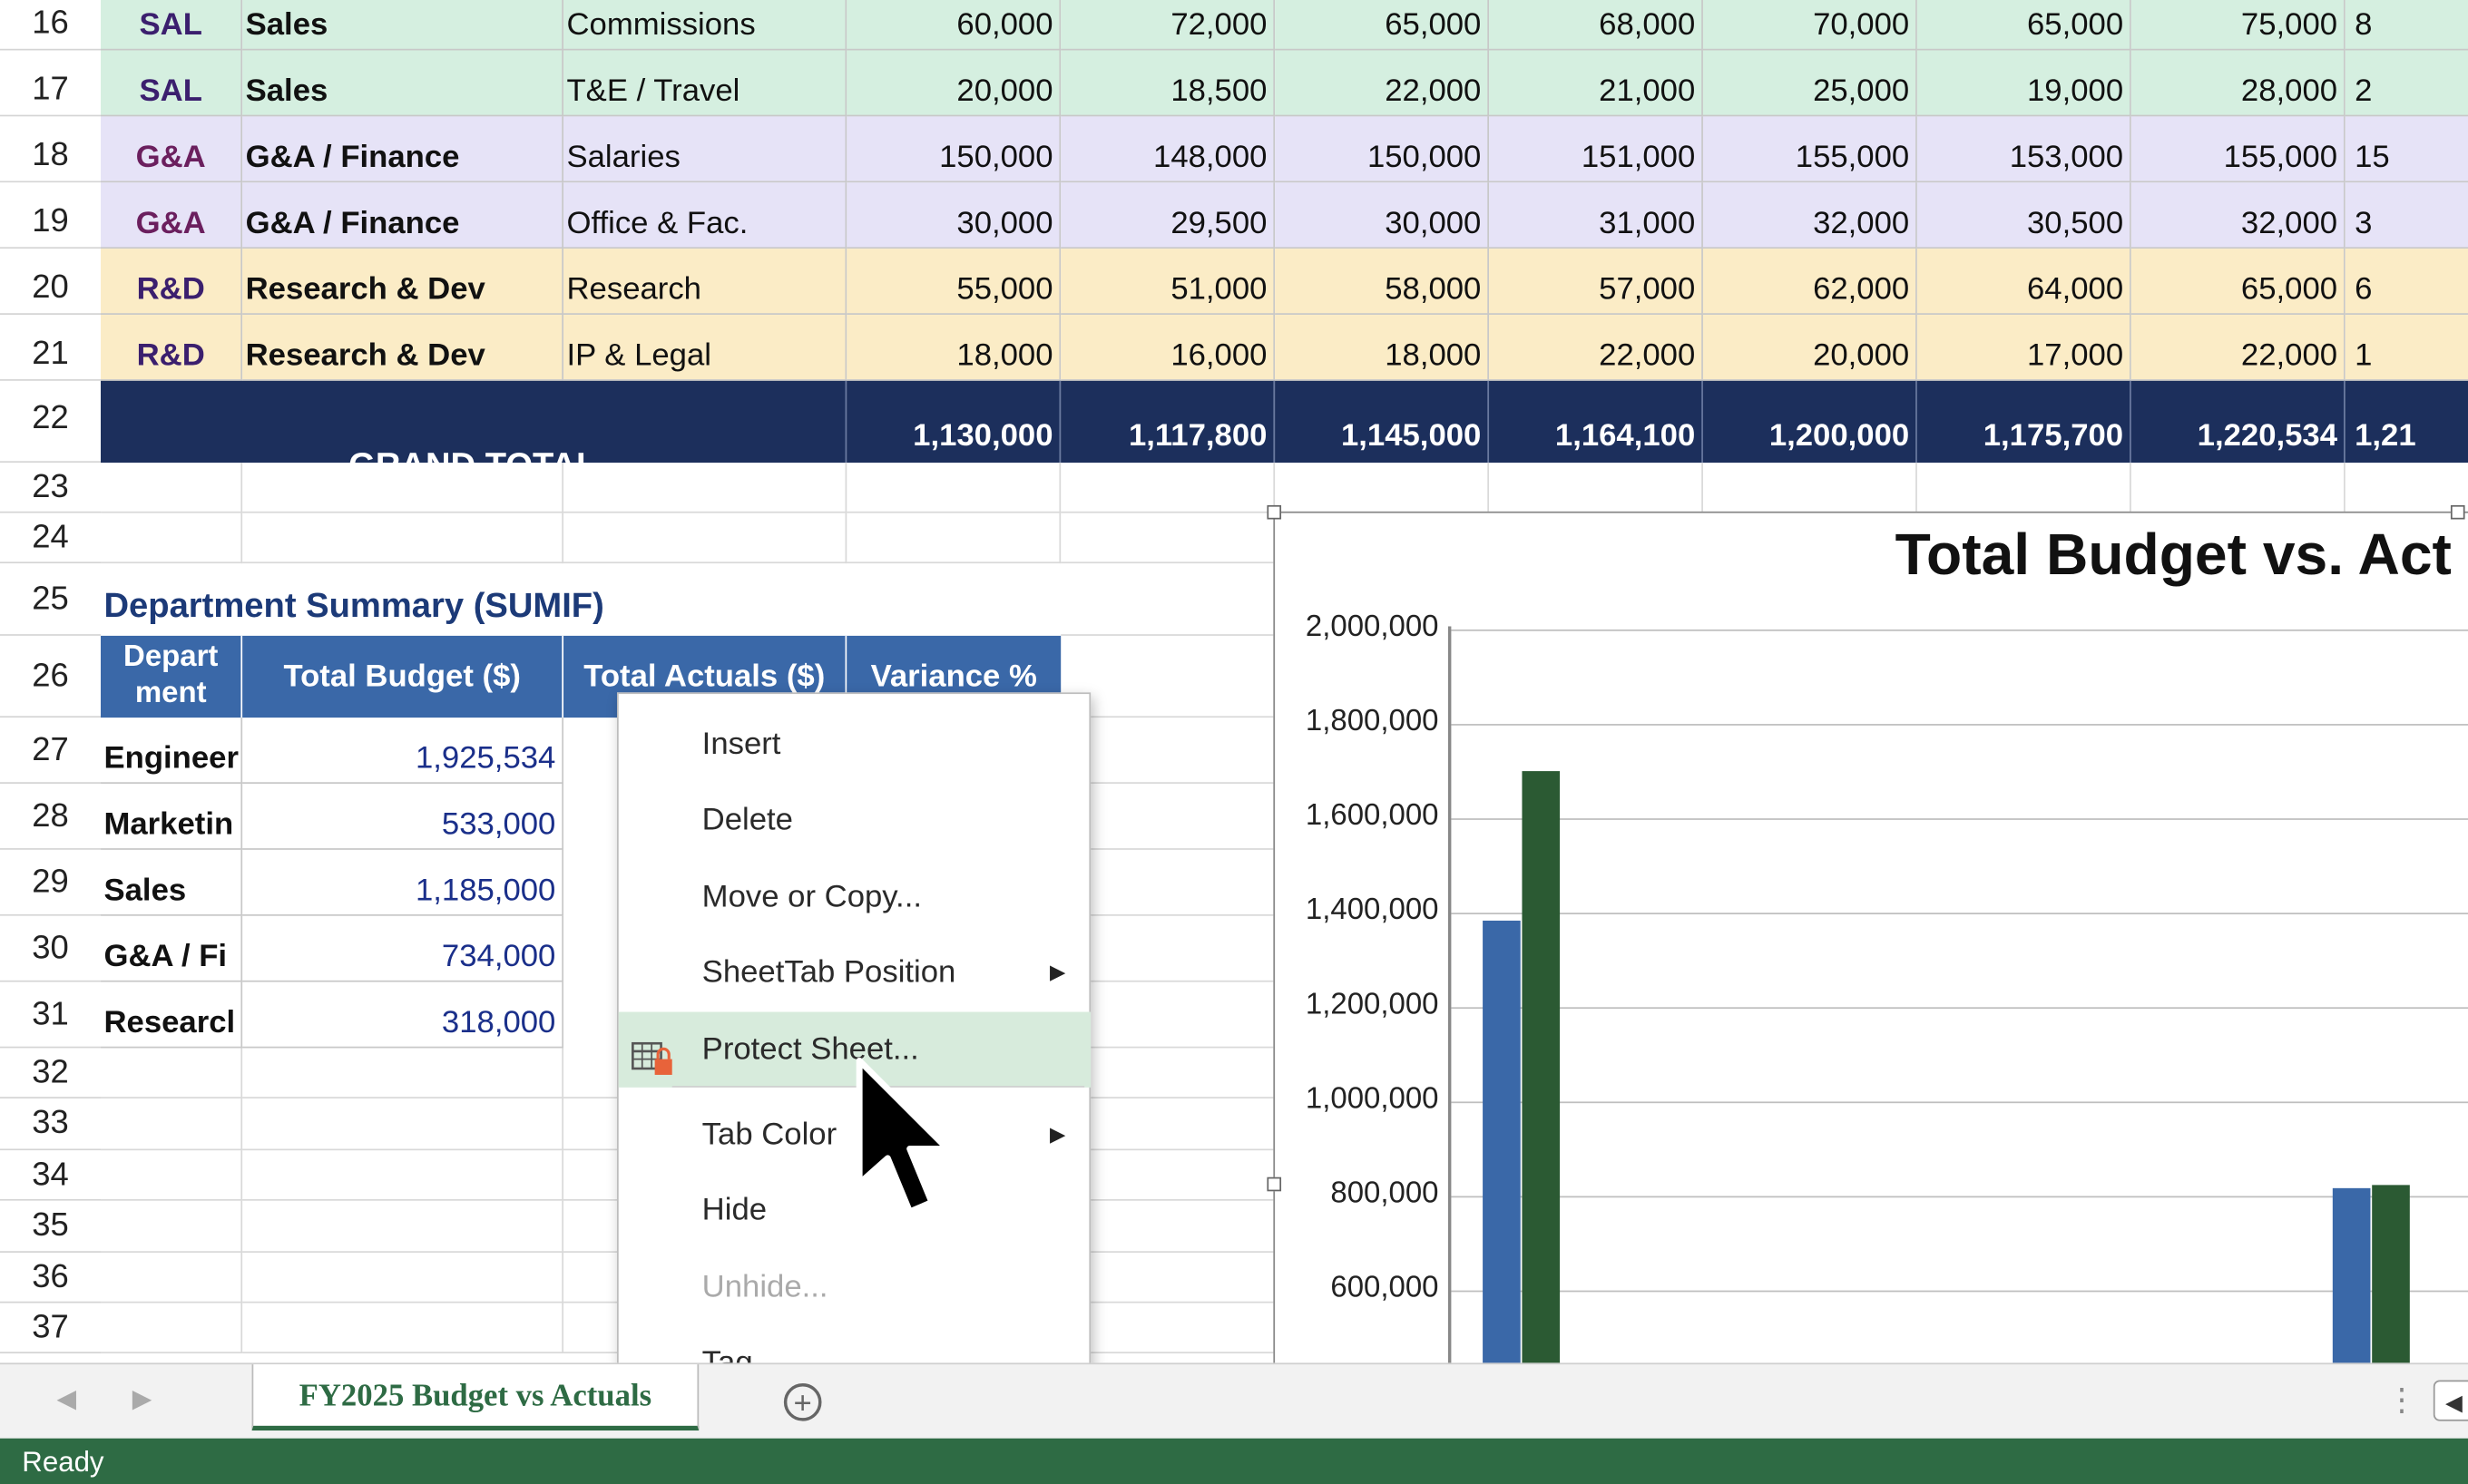 The image size is (2468, 1484). I want to click on row-number: 34, so click(51, 1175).